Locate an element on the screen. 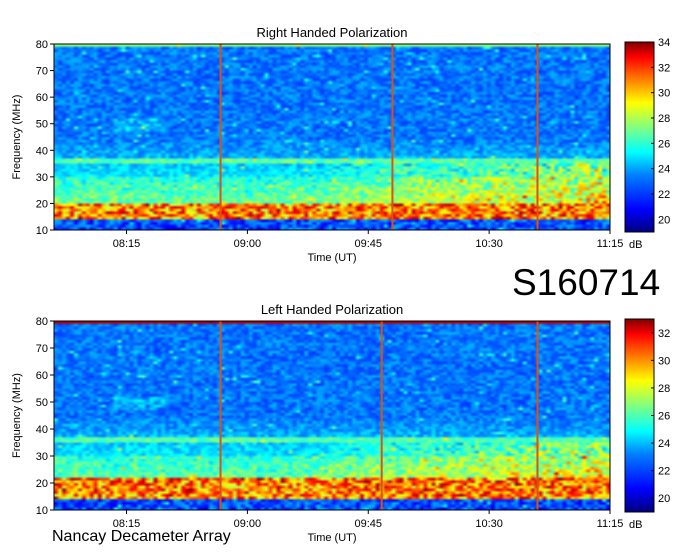  instrument-credit: Nancay Decameter Array is located at coordinates (141, 536).